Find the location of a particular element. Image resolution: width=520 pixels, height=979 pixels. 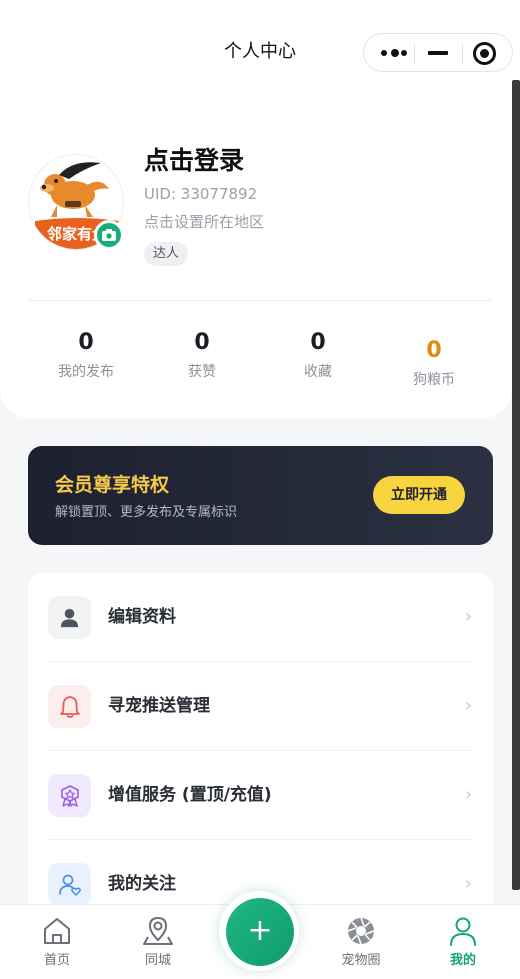

stat-coins: 0 狗粮币 is located at coordinates (434, 363).